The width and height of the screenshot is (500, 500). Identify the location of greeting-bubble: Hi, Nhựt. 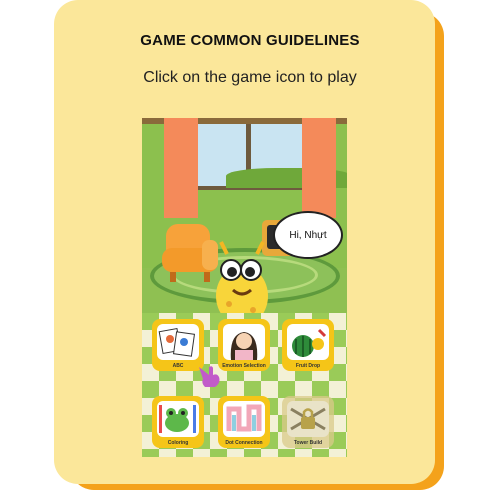
(308, 235).